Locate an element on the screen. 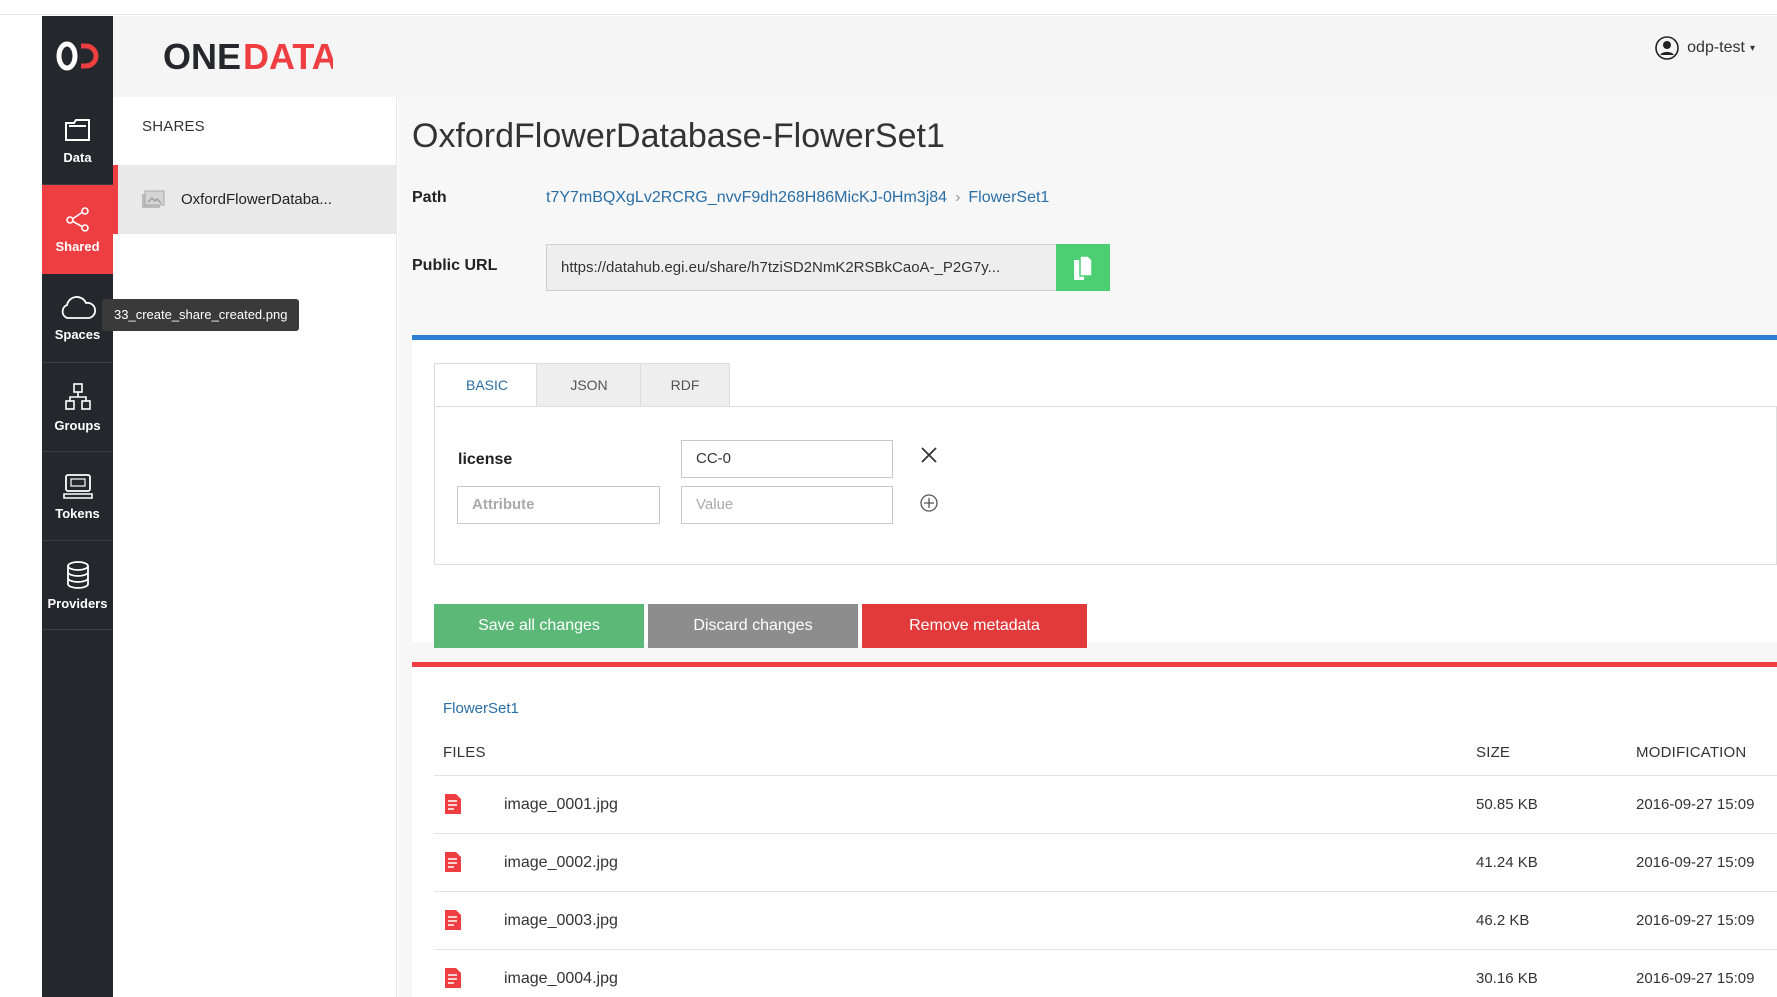  nav-data: Data is located at coordinates (77, 140).